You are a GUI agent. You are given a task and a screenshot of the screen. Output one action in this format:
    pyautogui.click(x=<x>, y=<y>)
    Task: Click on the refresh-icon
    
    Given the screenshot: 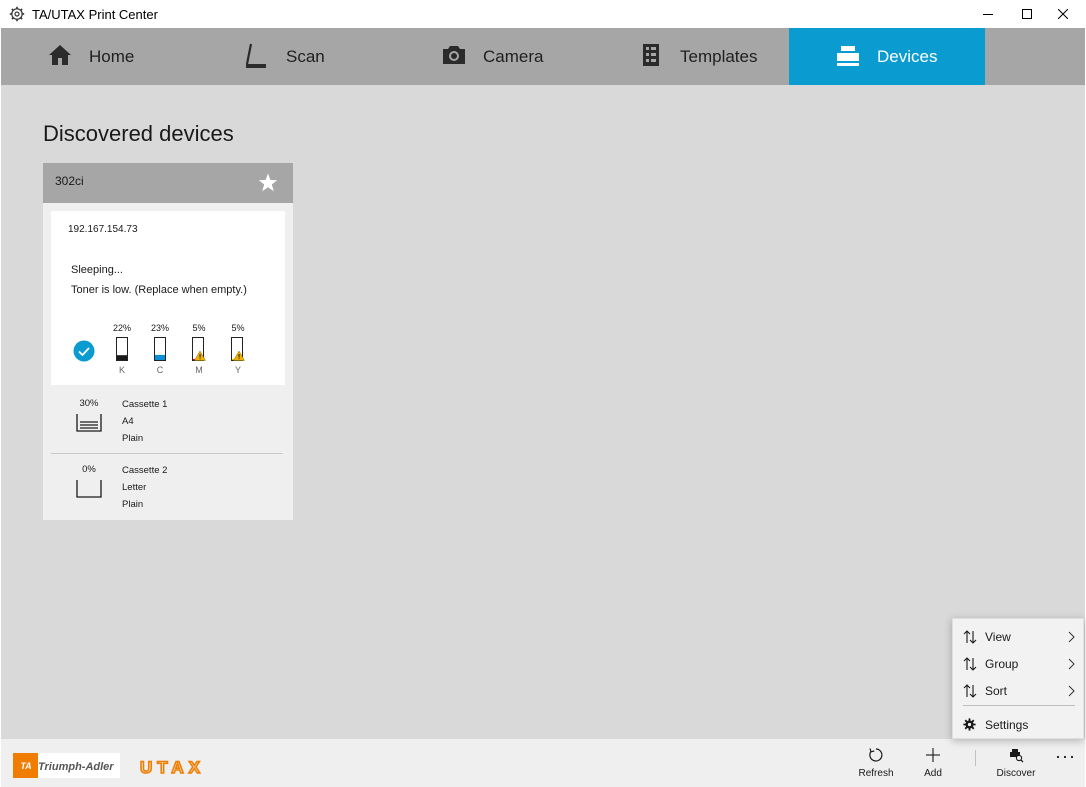 What is the action you would take?
    pyautogui.click(x=876, y=755)
    